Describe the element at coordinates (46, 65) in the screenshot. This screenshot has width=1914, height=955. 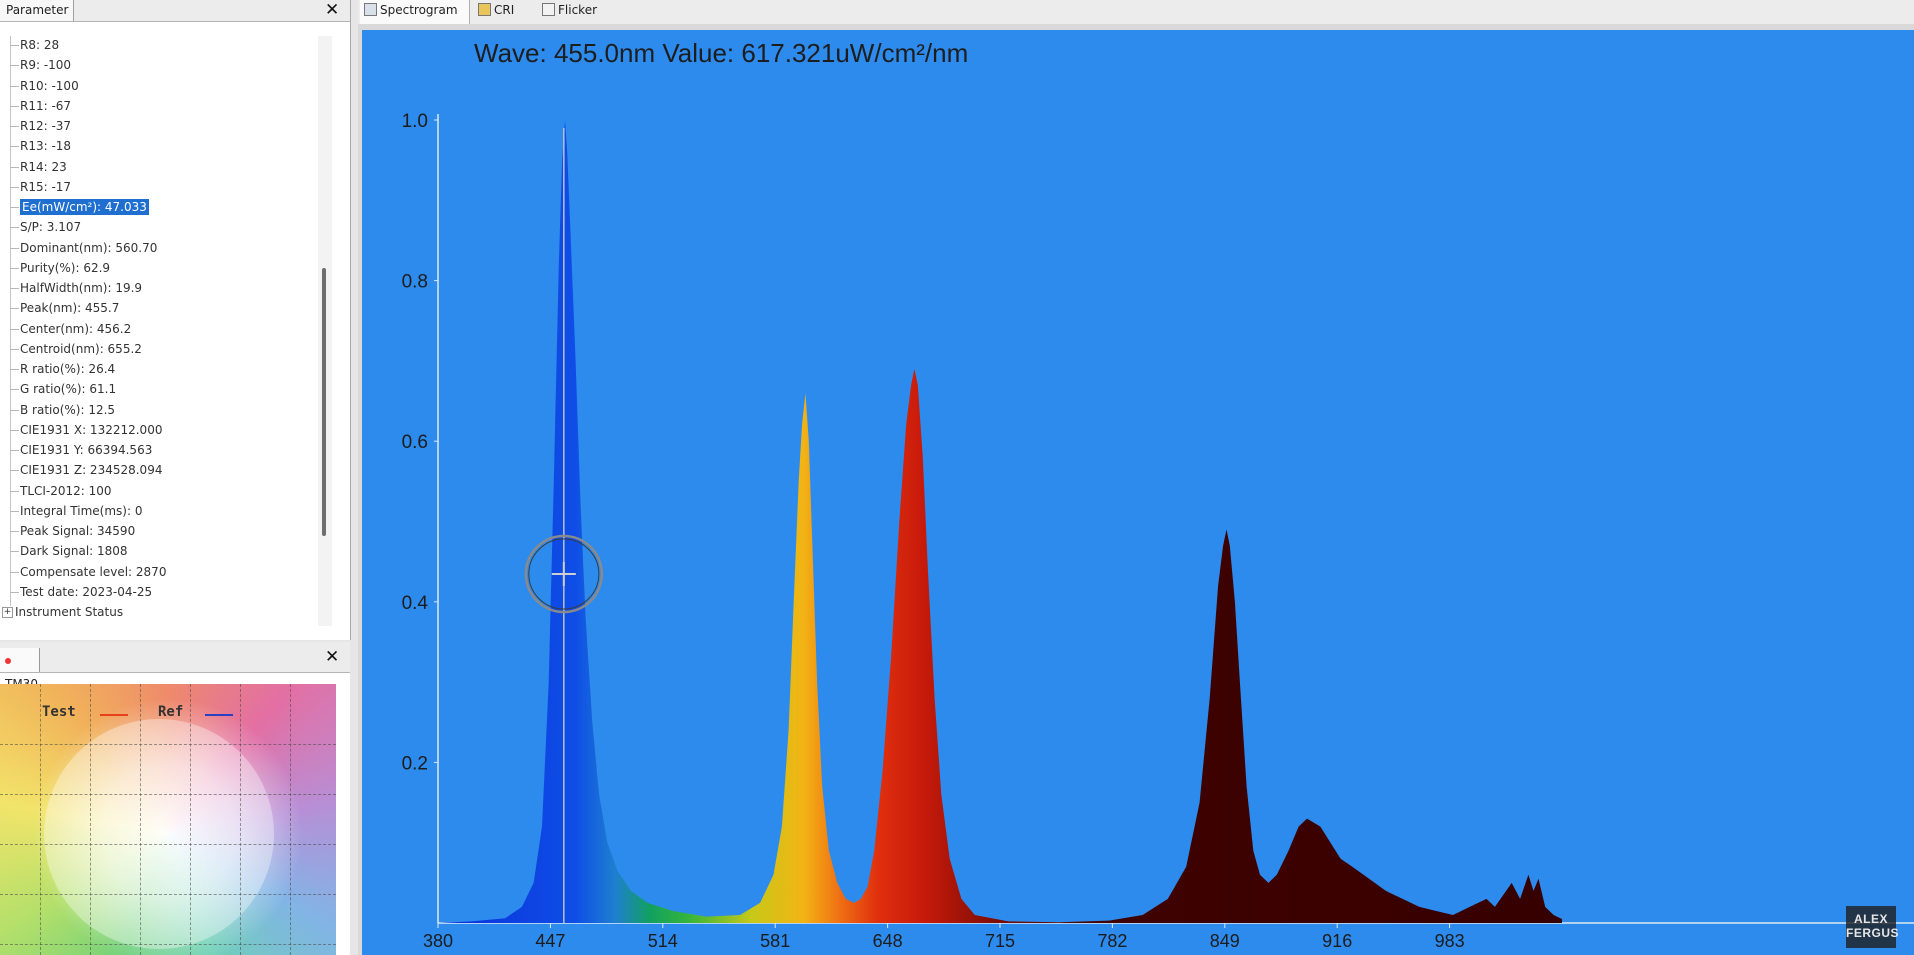
I see `parameter-item-text: R9: -100` at that location.